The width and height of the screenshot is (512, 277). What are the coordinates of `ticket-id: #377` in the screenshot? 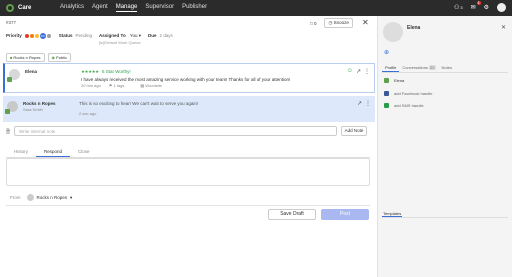 It's located at (11, 22).